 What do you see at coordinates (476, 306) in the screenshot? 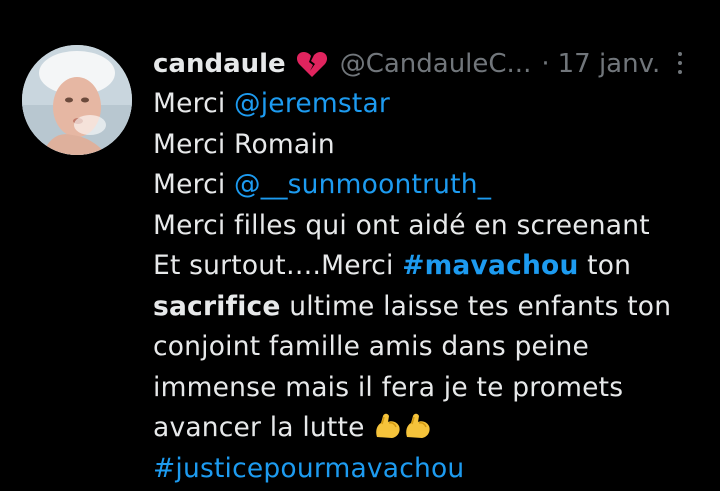
I see `text-segment: ultime laisse tes enfants ton` at bounding box center [476, 306].